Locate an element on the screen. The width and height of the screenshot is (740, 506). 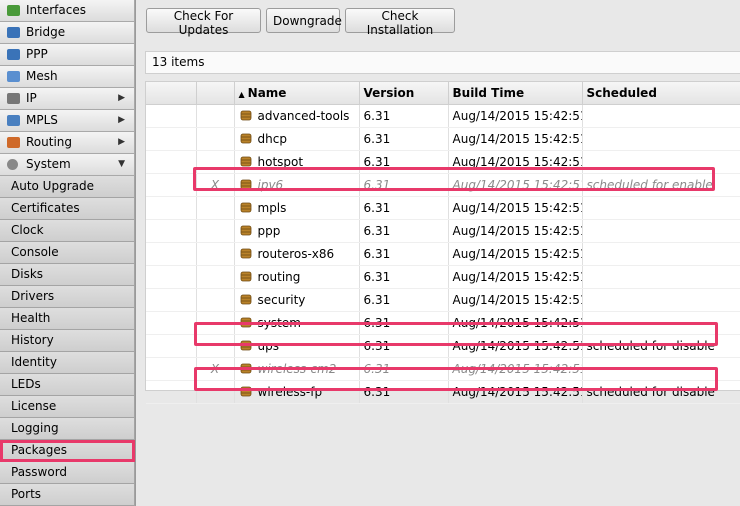
table-row: system 6.31 Aug/14/2015 15:42:51 is located at coordinates (443, 323).